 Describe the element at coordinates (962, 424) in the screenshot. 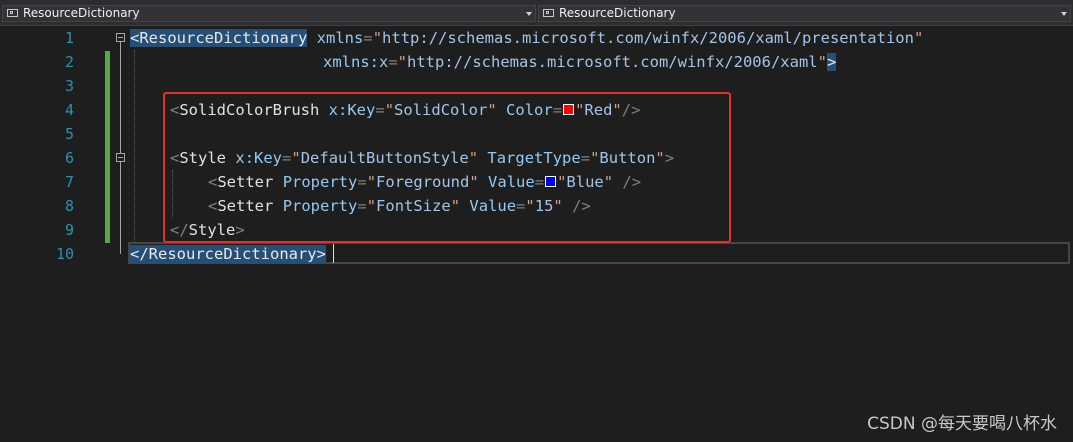

I see `watermark: CSDN @每天要喝八杯水` at that location.